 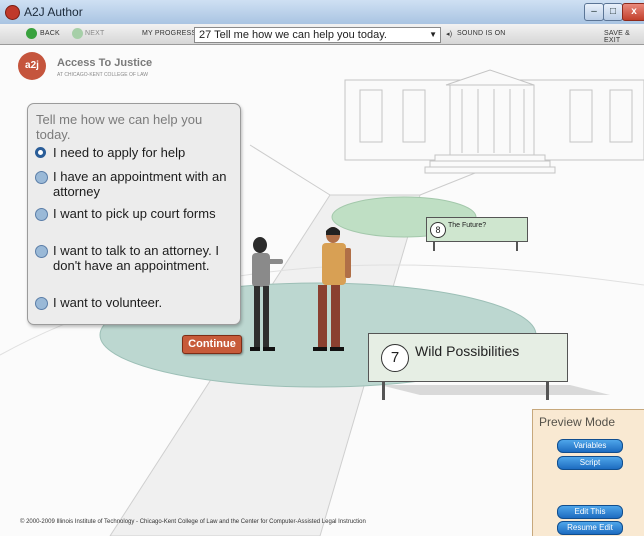 What do you see at coordinates (449, 34) in the screenshot?
I see `speaker-icon: ◂)` at bounding box center [449, 34].